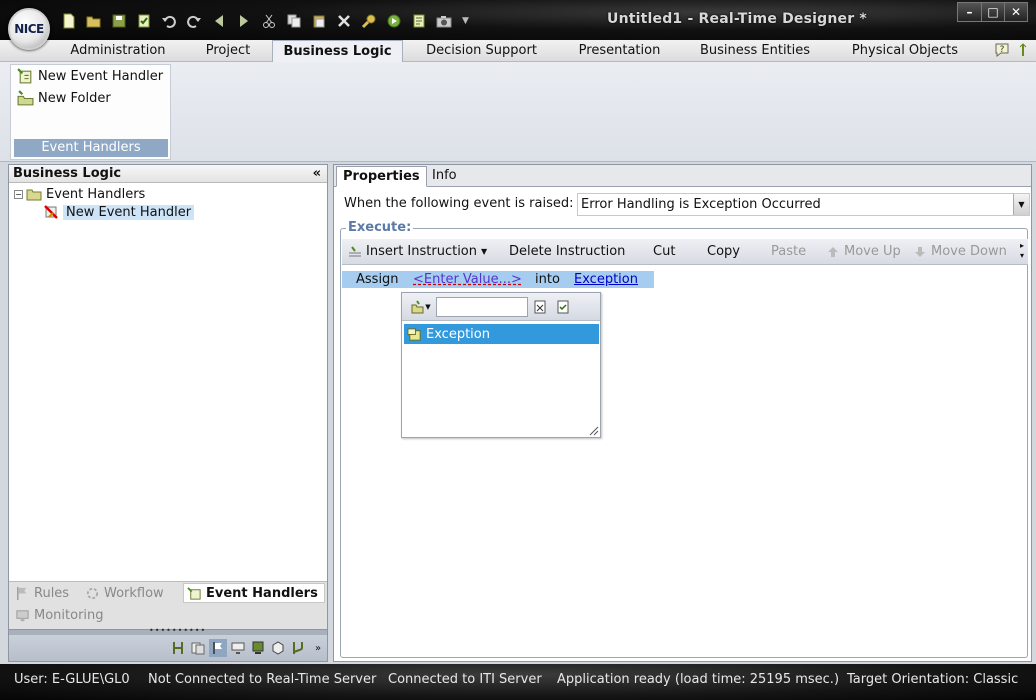 The width and height of the screenshot is (1036, 700). I want to click on flag-icon, so click(22, 593).